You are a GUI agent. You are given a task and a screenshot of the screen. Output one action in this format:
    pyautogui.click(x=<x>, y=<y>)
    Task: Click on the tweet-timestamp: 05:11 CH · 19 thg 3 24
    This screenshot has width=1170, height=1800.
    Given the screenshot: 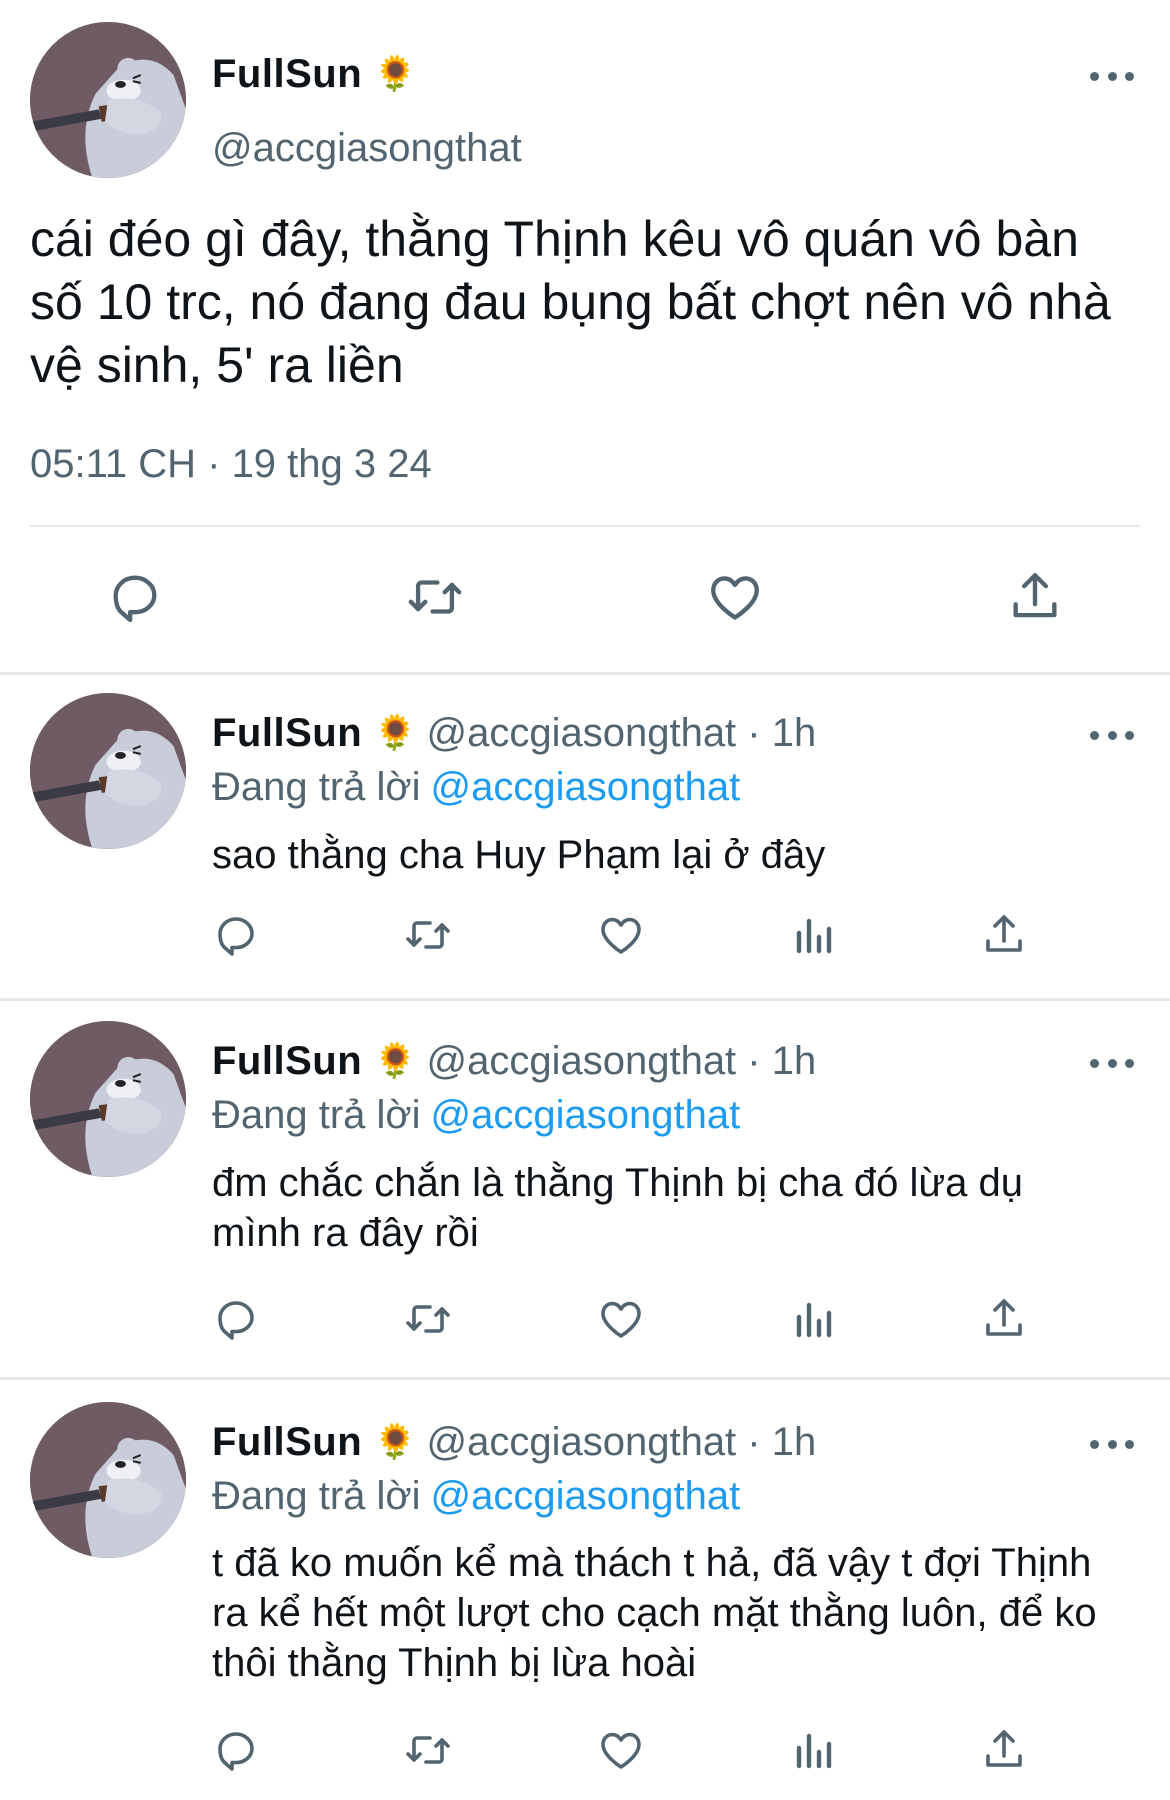 What is the action you would take?
    pyautogui.click(x=231, y=464)
    